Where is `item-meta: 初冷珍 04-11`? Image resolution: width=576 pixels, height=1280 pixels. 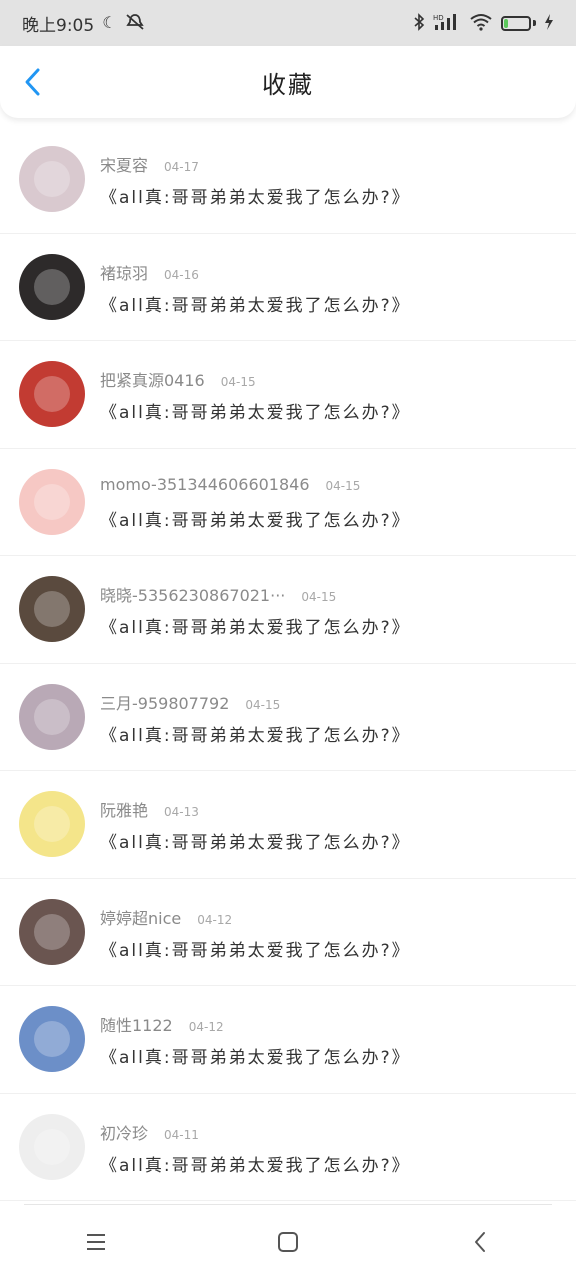 item-meta: 初冷珍 04-11 is located at coordinates (149, 1132).